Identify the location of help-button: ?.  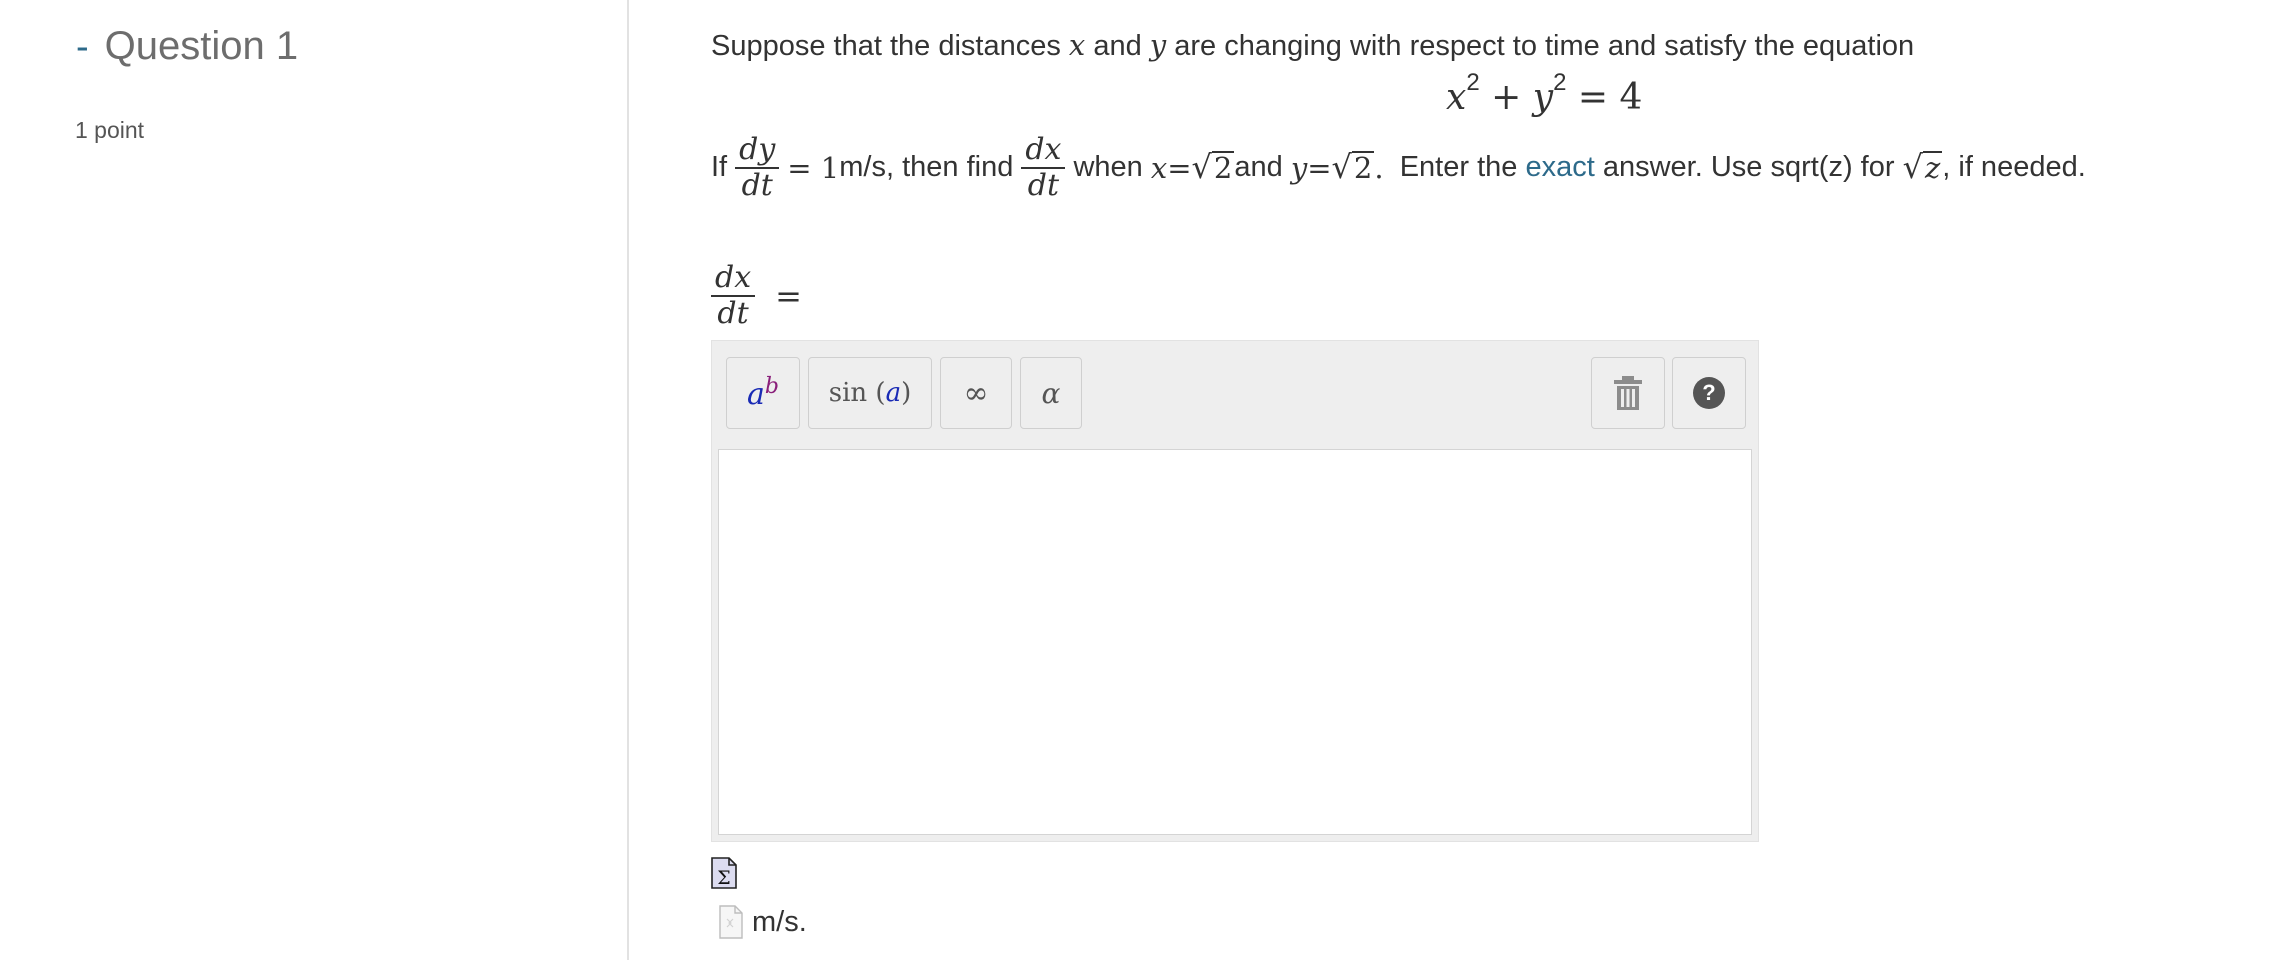
(1709, 393).